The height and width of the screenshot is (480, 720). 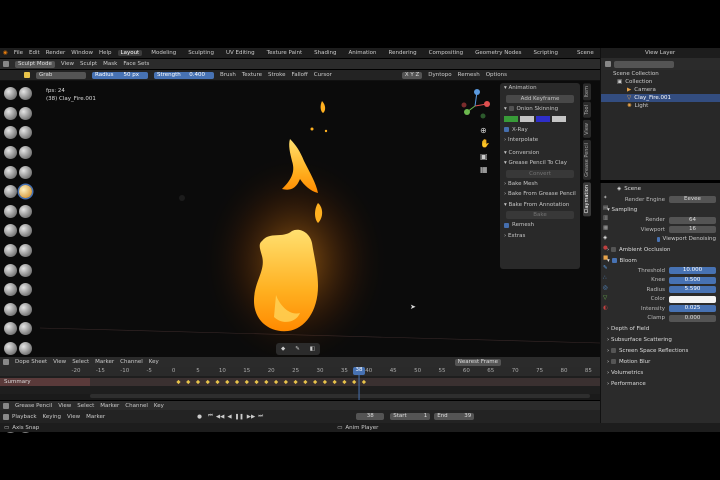 What do you see at coordinates (587, 110) in the screenshot?
I see `tab-tool: Tool` at bounding box center [587, 110].